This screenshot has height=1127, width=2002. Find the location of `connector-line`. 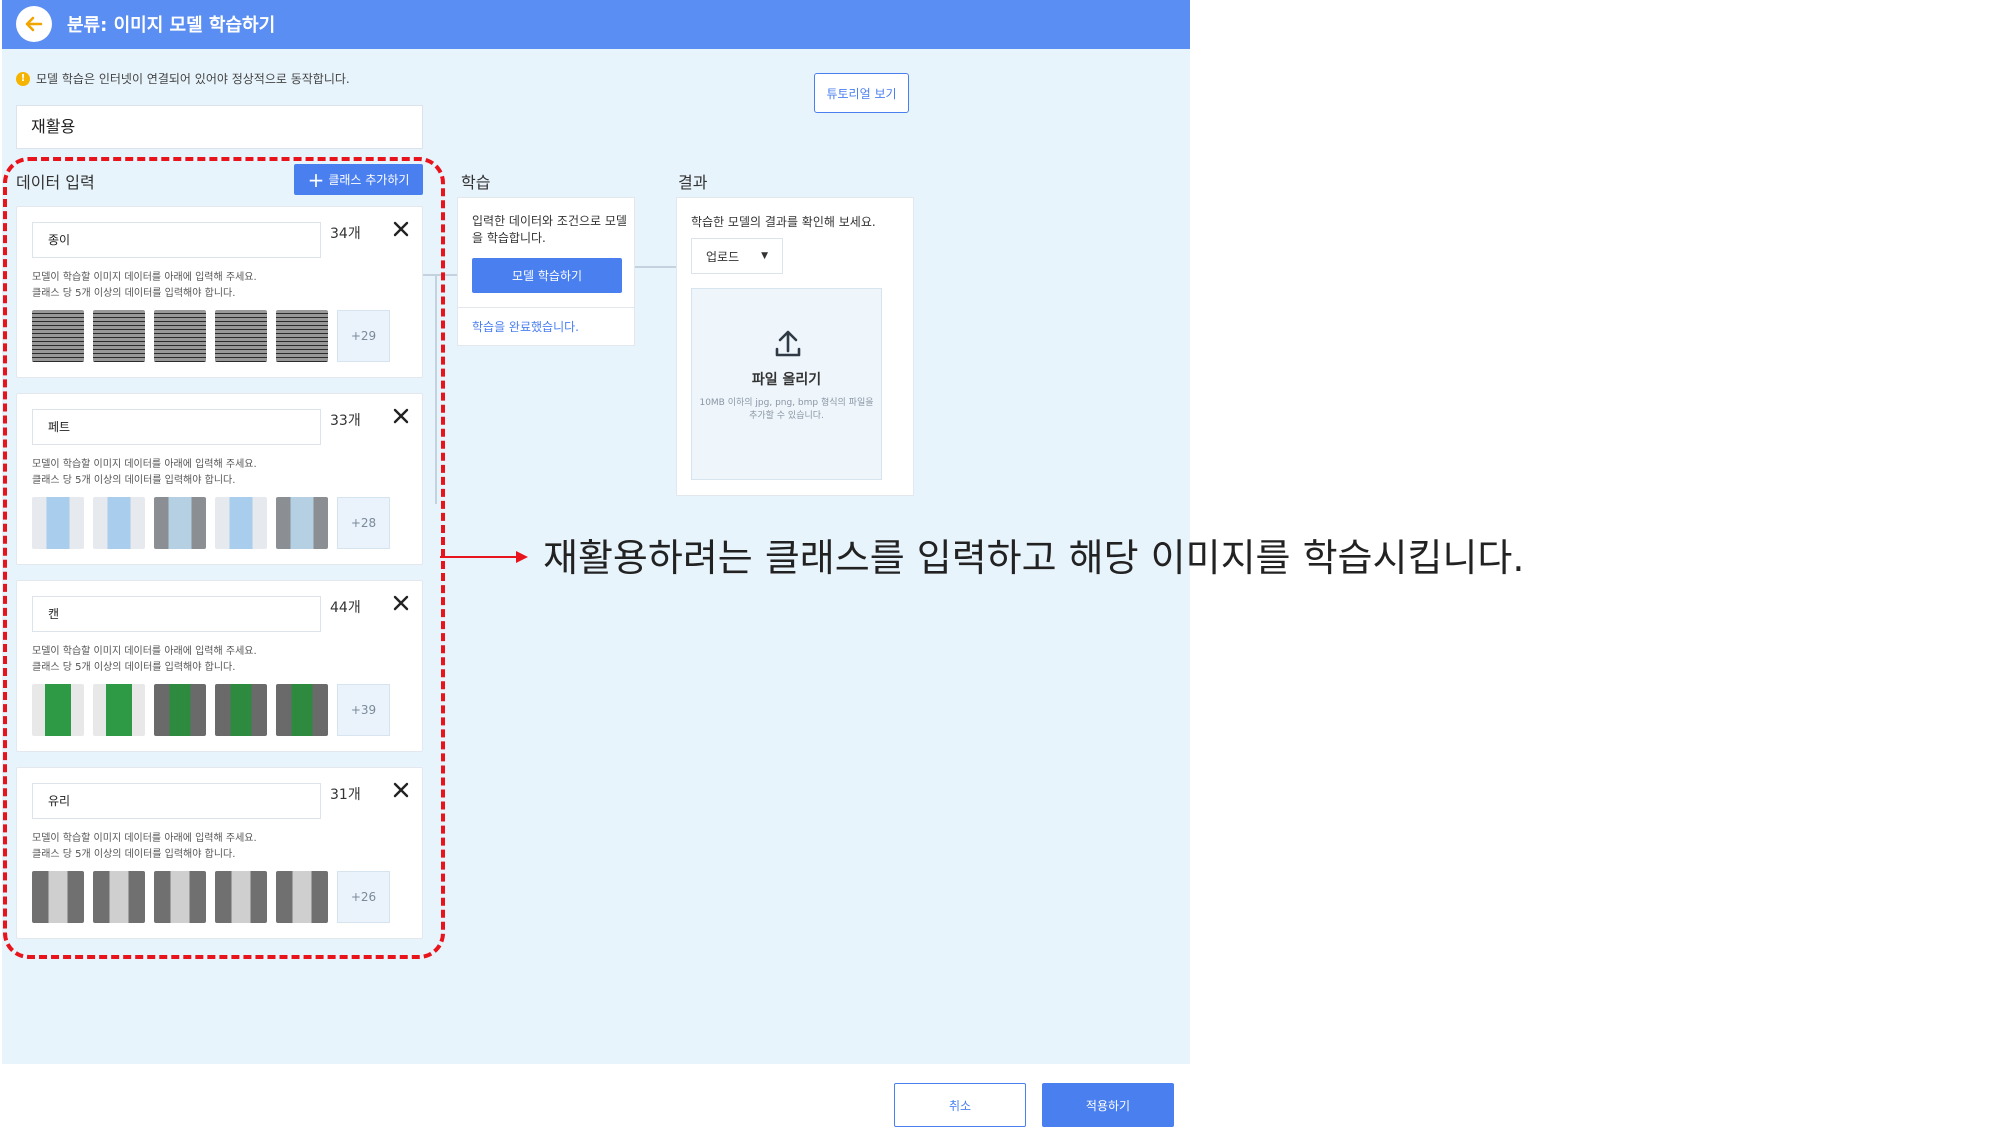

connector-line is located at coordinates (655, 267).